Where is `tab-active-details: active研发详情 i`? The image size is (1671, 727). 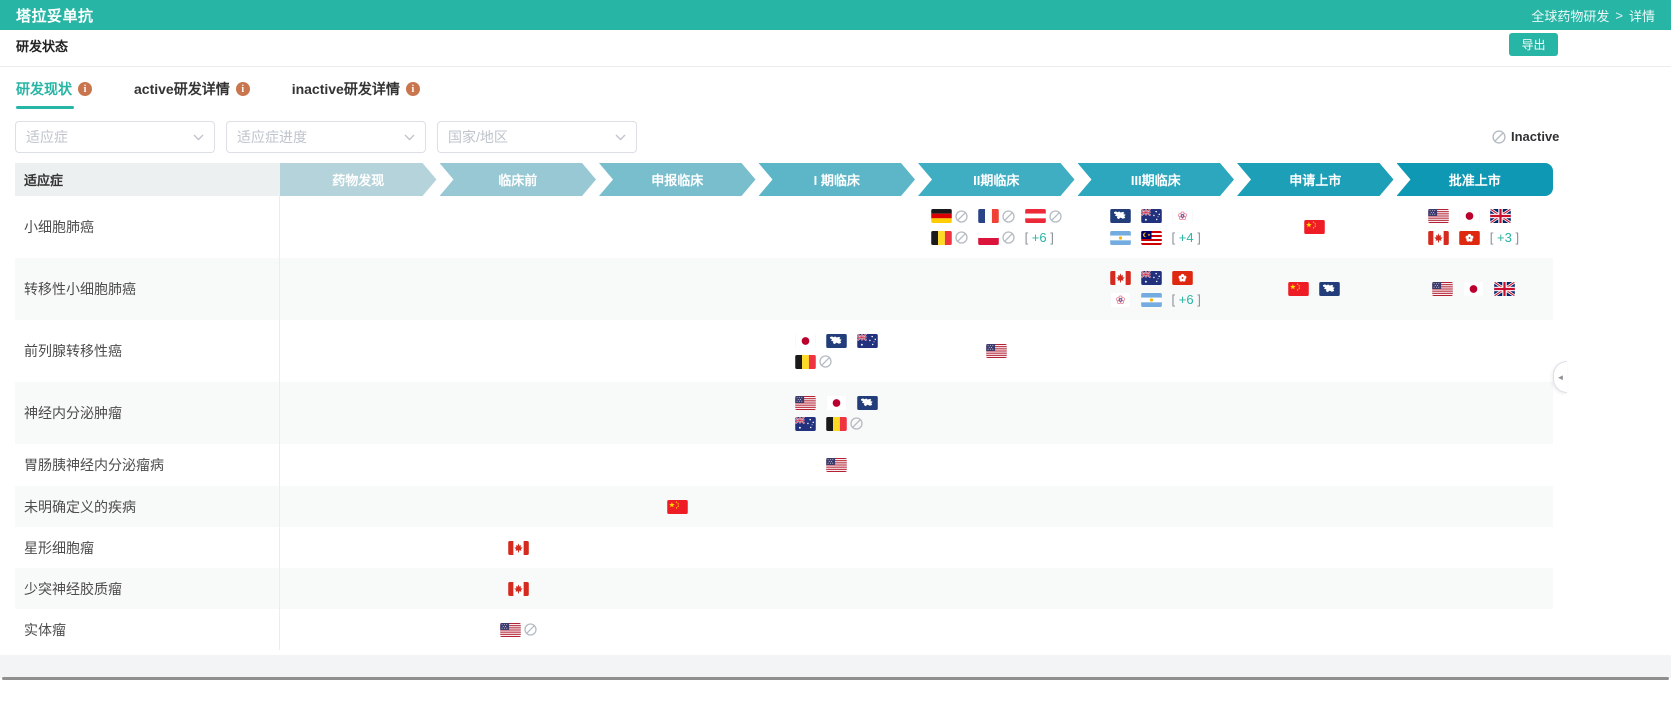
tab-active-details: active研发详情 i is located at coordinates (192, 91).